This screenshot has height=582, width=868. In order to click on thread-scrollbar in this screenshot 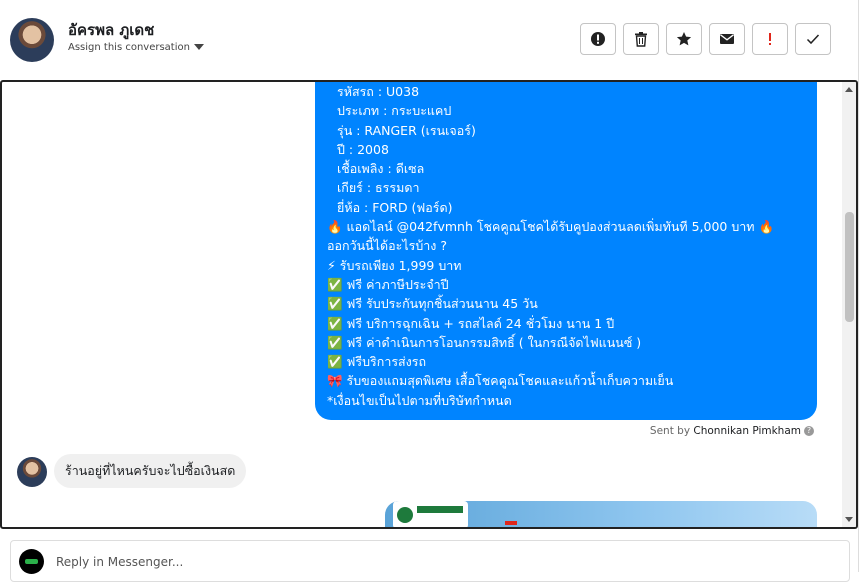, I will do `click(849, 304)`.